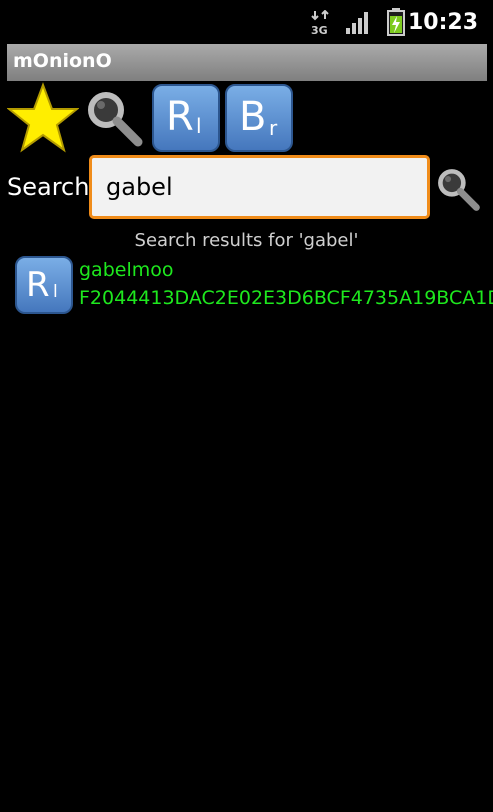 This screenshot has width=493, height=812. Describe the element at coordinates (247, 62) in the screenshot. I see `title-bar: mOnionO` at that location.